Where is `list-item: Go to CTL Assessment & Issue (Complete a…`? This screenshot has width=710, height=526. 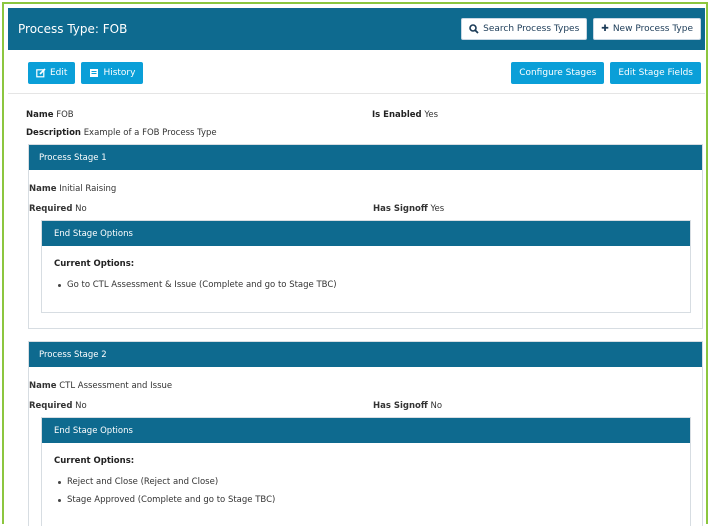
list-item: Go to CTL Assessment & Issue (Complete a… is located at coordinates (197, 285).